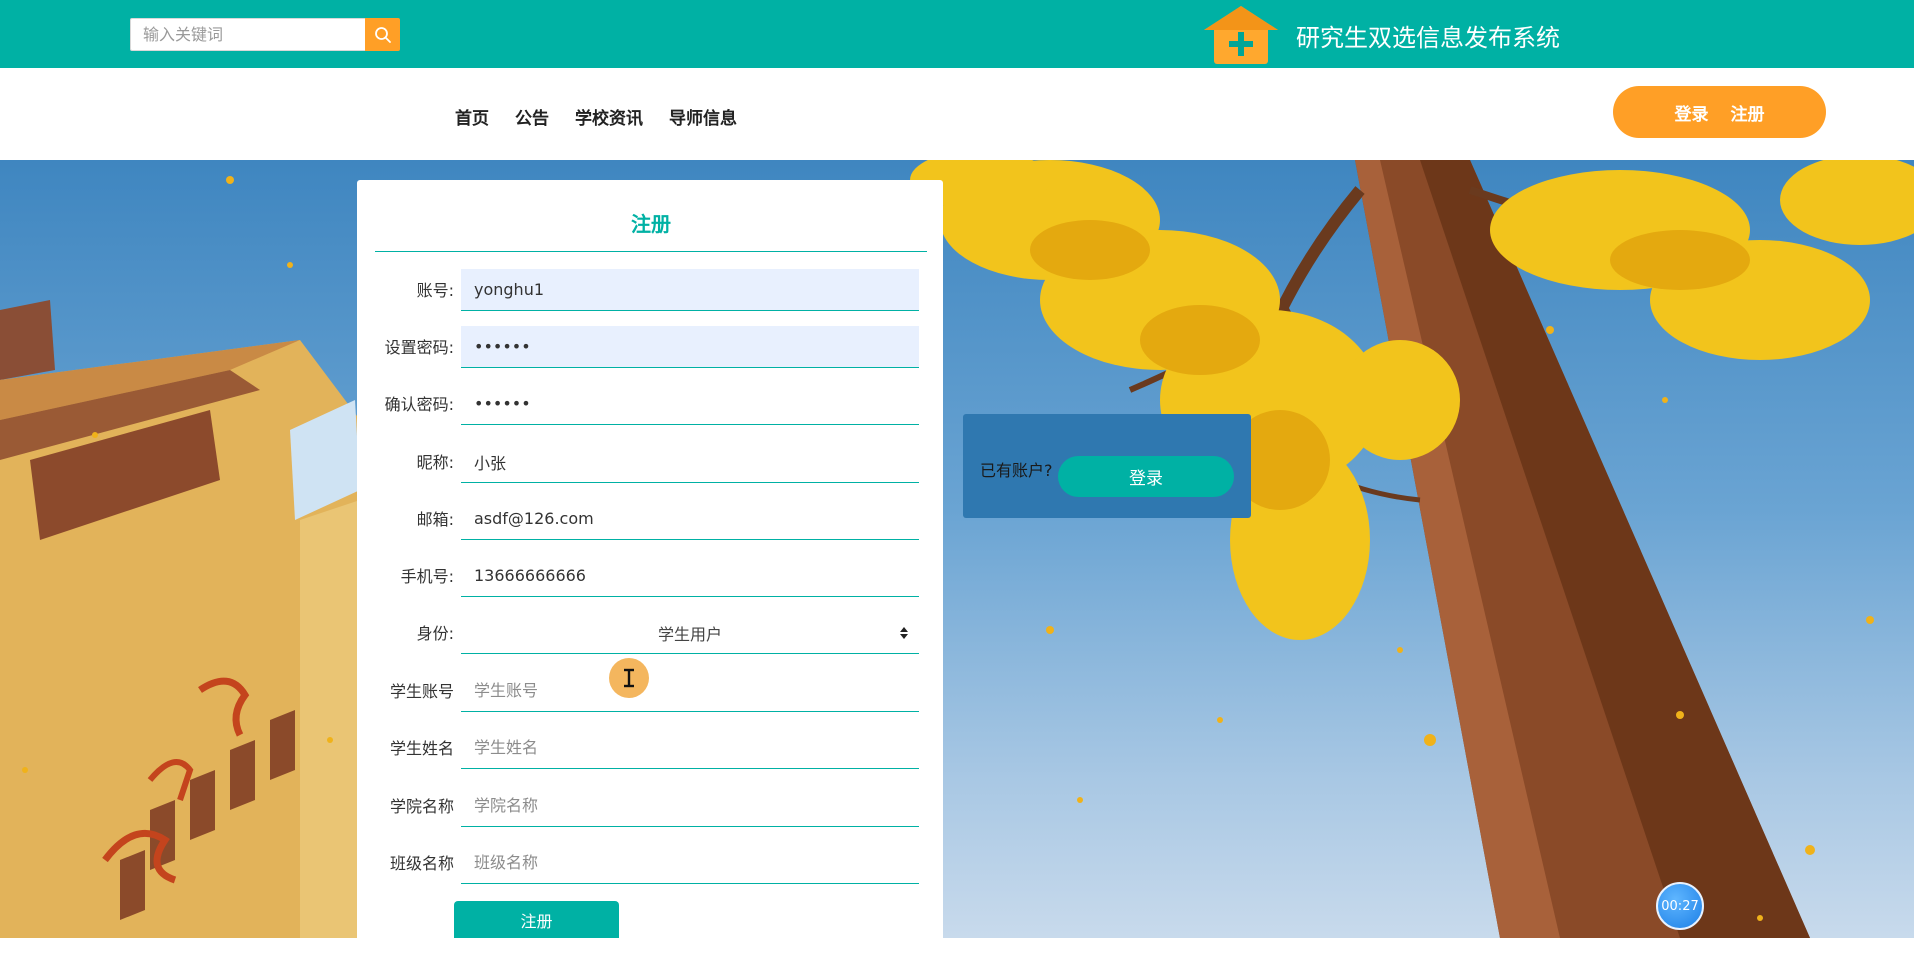 This screenshot has width=1914, height=960. What do you see at coordinates (1016, 470) in the screenshot?
I see `have-account-hint: 已有账户?` at bounding box center [1016, 470].